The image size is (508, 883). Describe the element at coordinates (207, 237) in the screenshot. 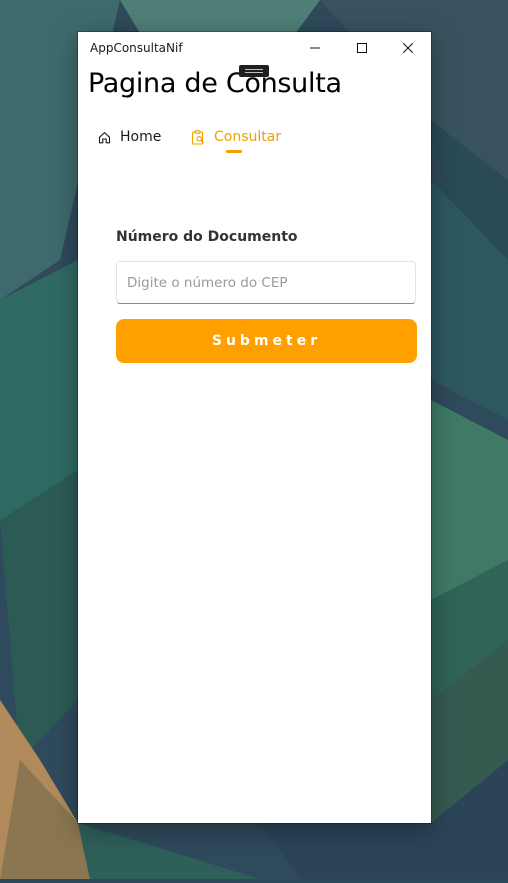

I see `document-number-label: Número do Documento` at that location.